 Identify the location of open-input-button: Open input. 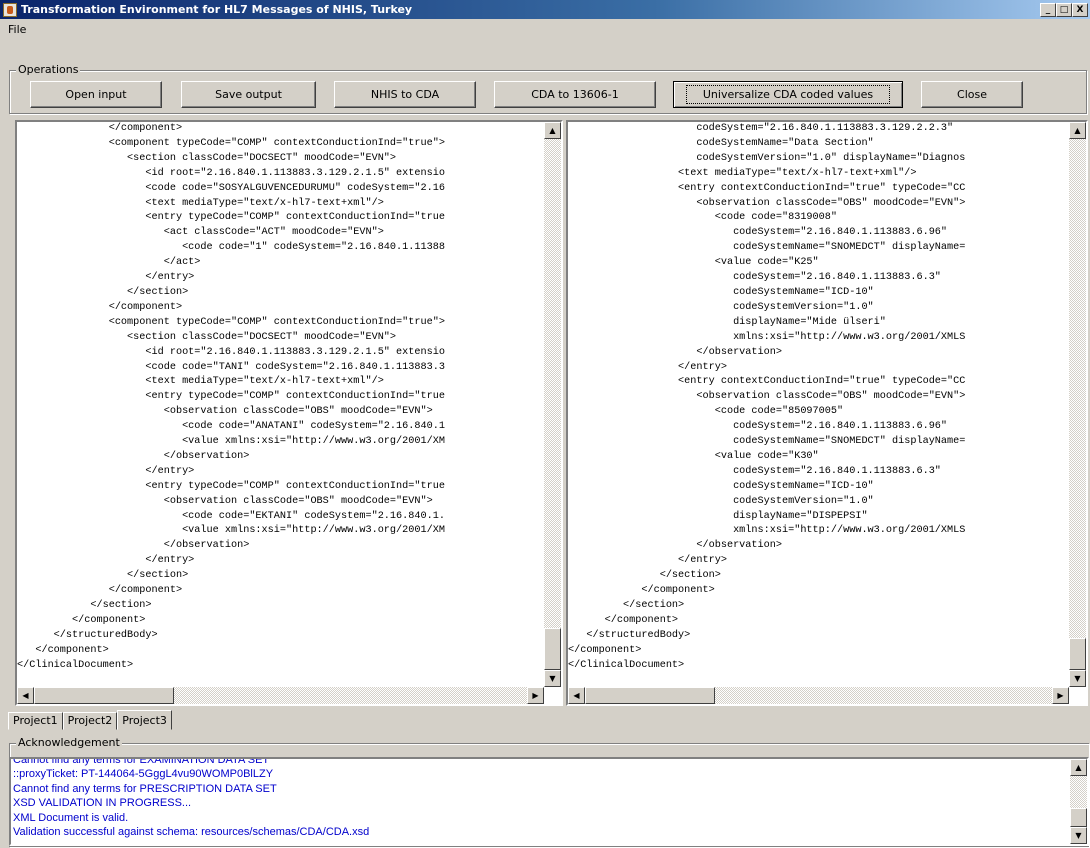
(96, 94).